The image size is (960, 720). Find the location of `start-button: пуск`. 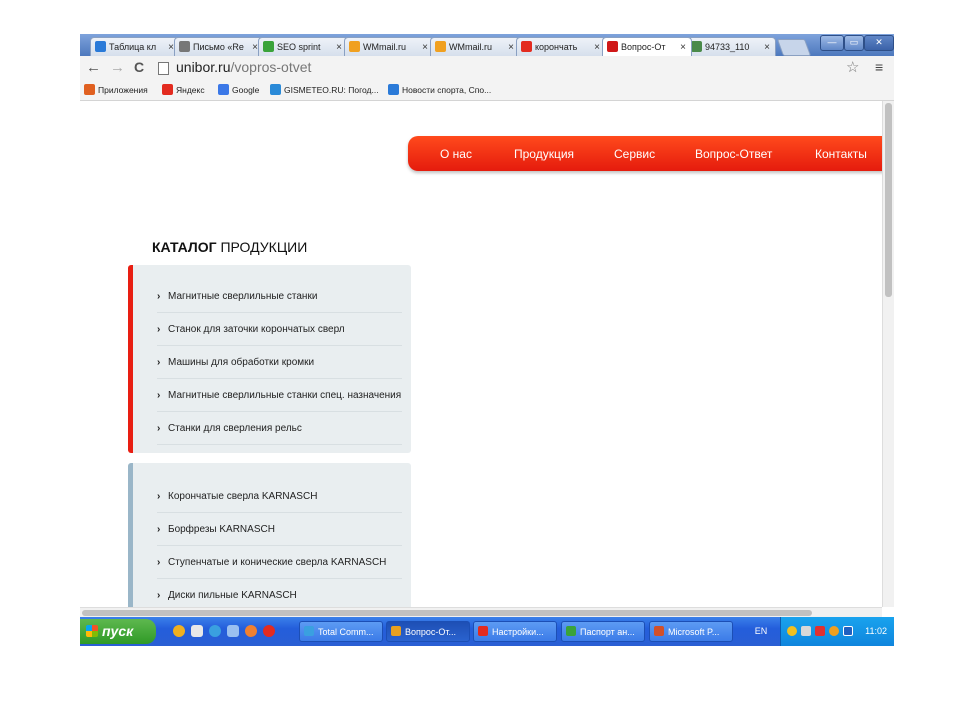

start-button: пуск is located at coordinates (118, 631).